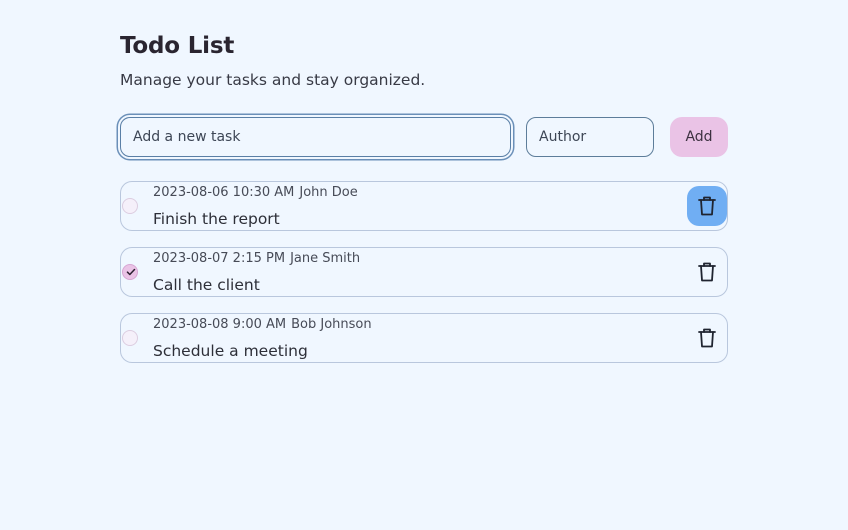 This screenshot has width=848, height=530. I want to click on task-author: John Doe, so click(328, 192).